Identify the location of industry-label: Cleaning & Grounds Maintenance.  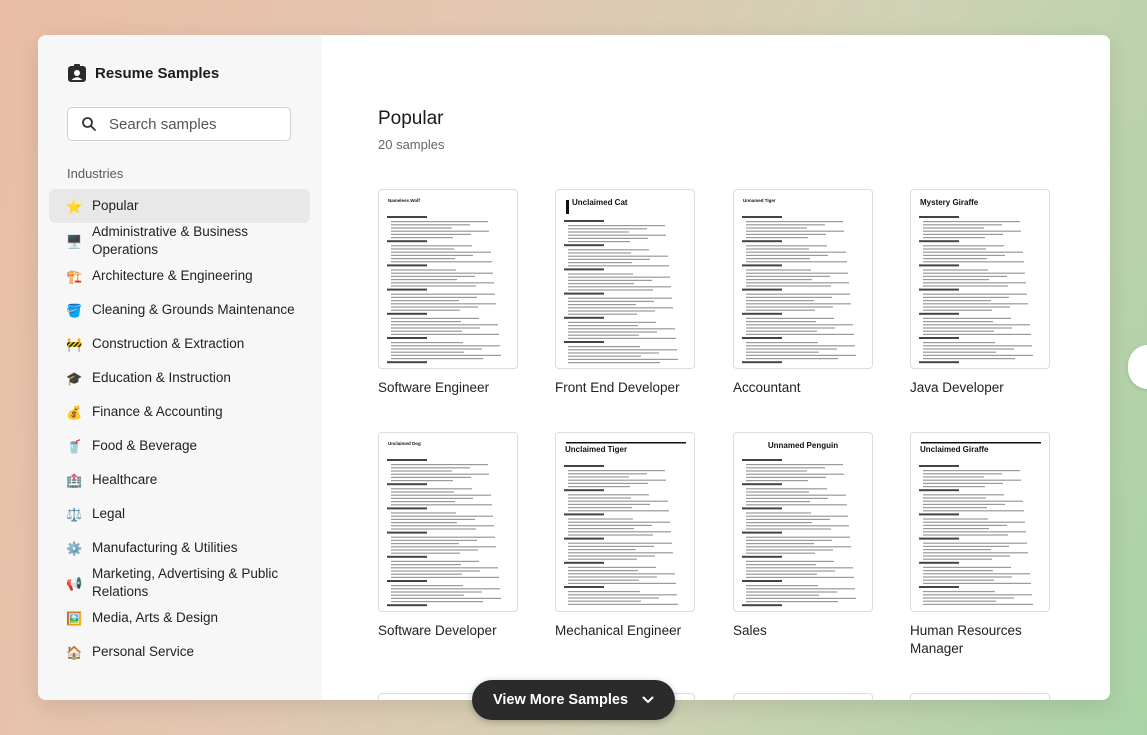
(193, 309).